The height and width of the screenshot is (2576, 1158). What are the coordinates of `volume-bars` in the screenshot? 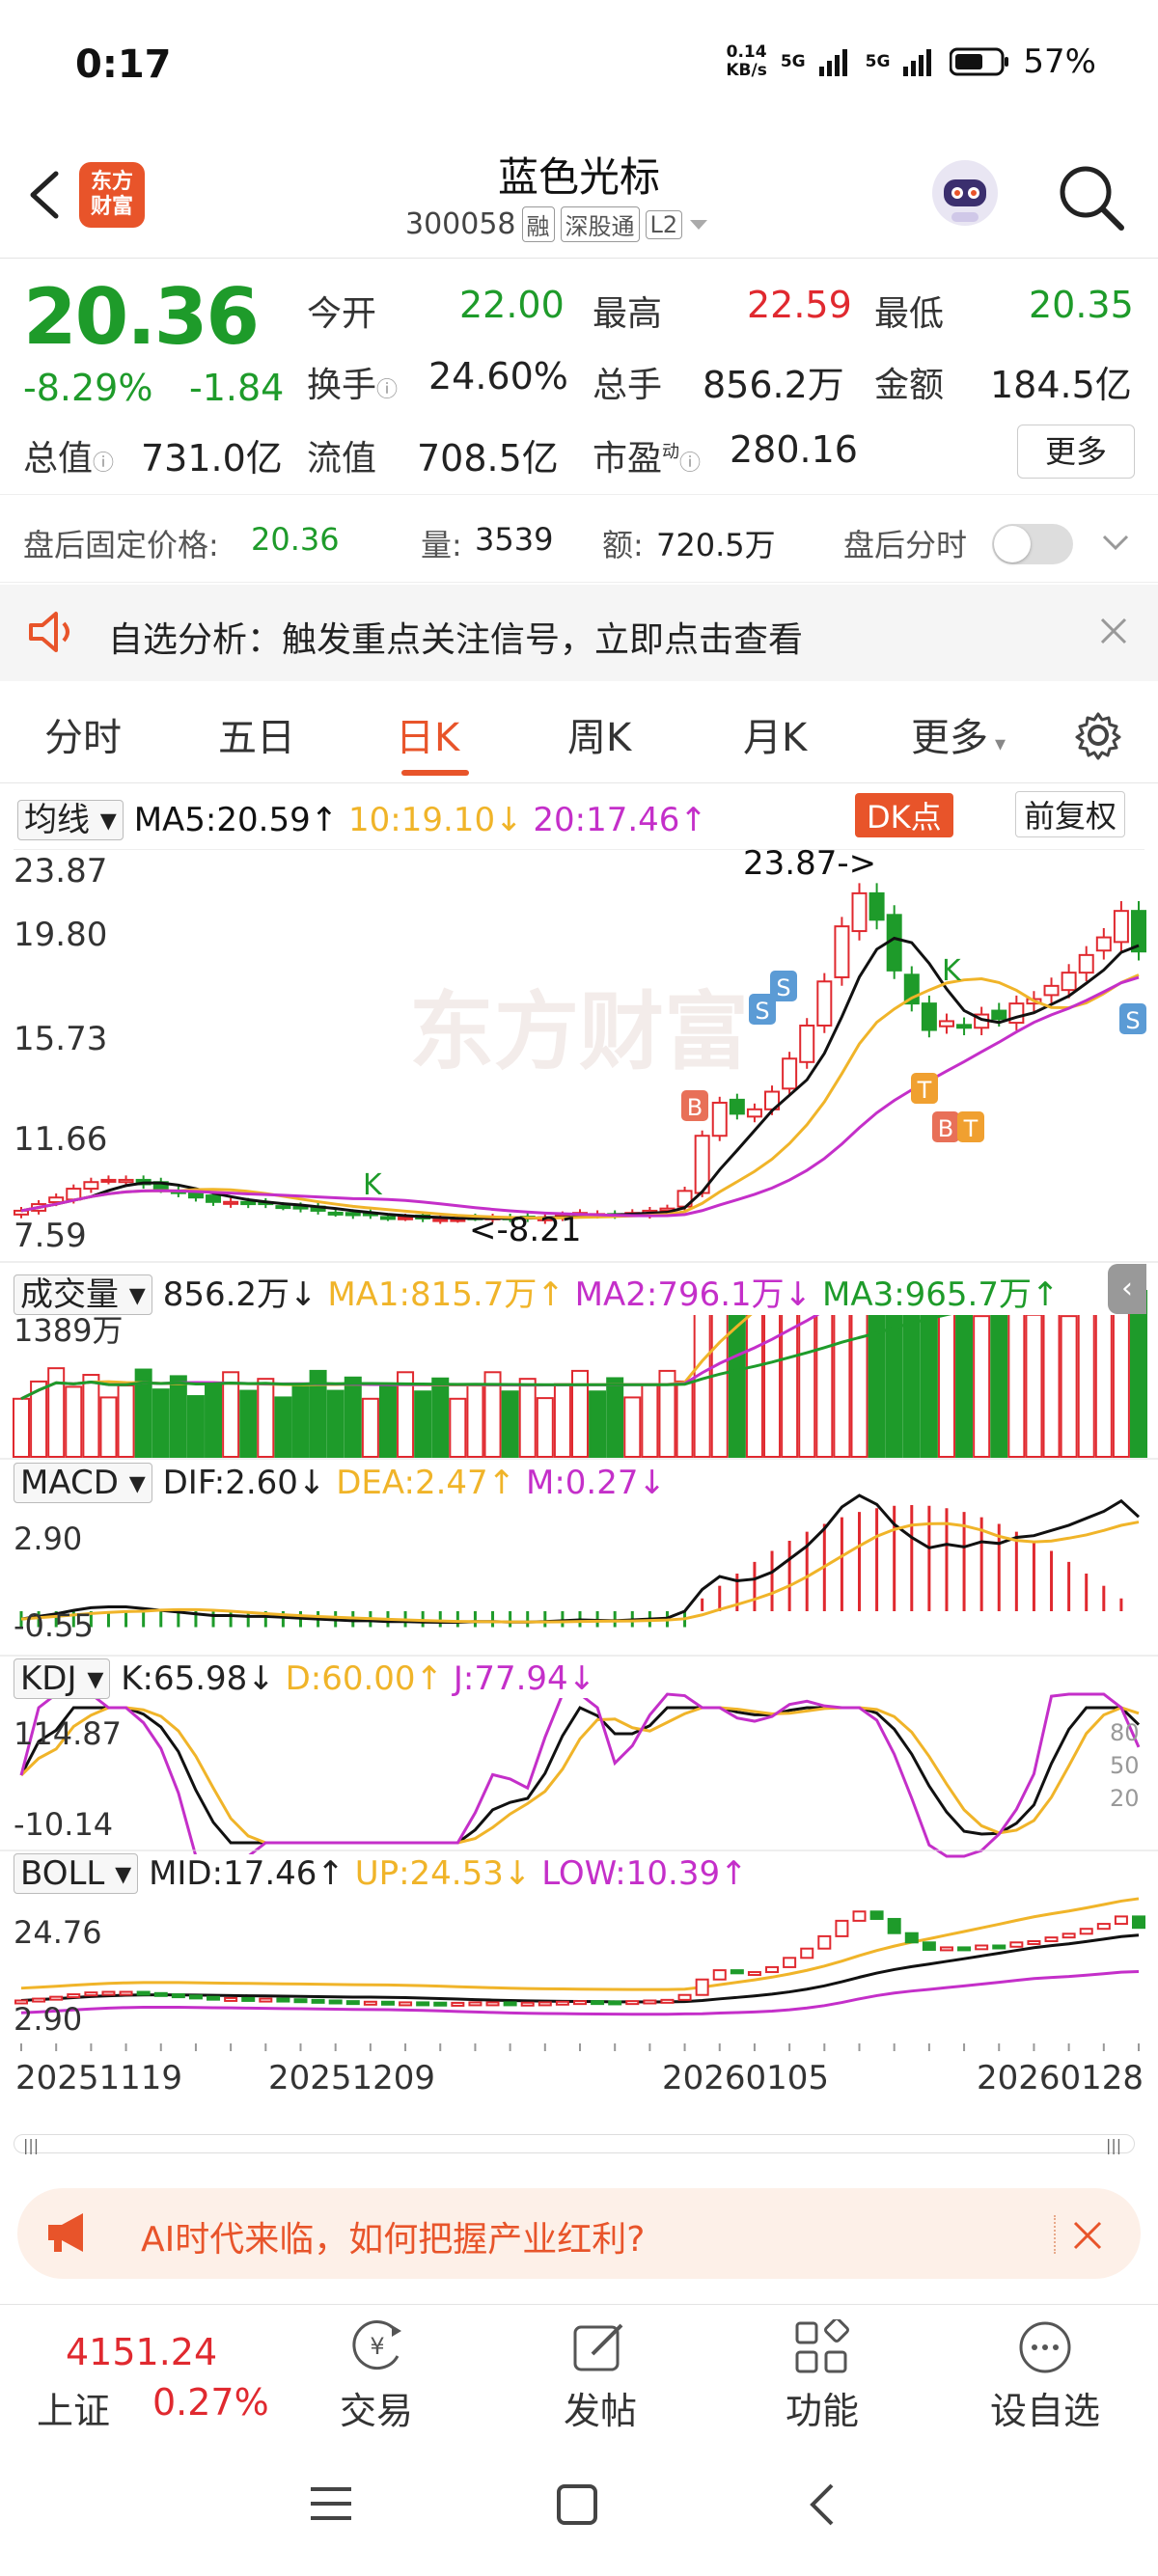 It's located at (580, 1375).